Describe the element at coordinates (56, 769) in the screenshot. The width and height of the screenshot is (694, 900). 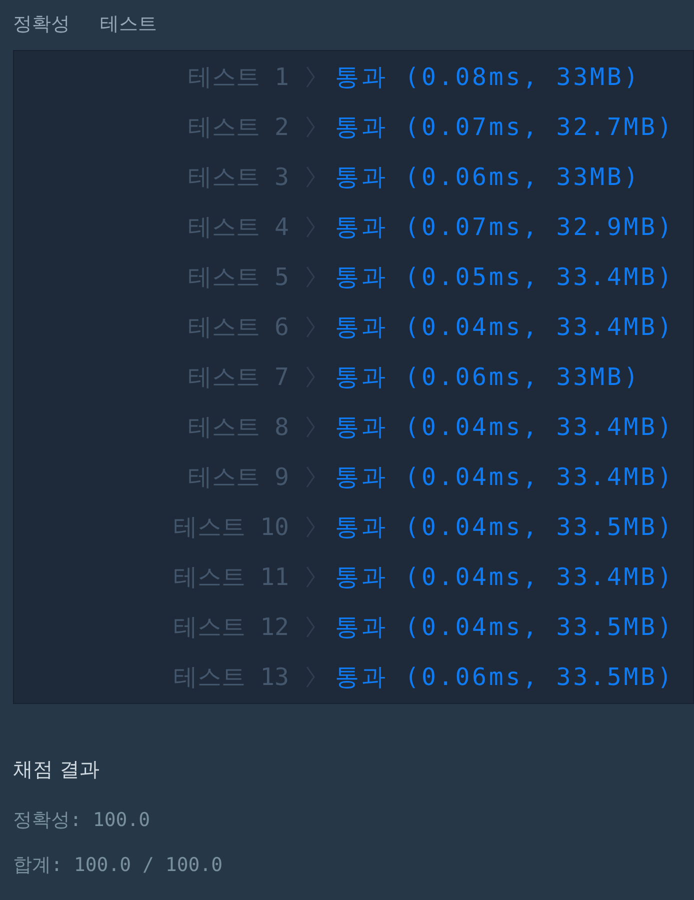
I see `section-title: 채점 결과` at that location.